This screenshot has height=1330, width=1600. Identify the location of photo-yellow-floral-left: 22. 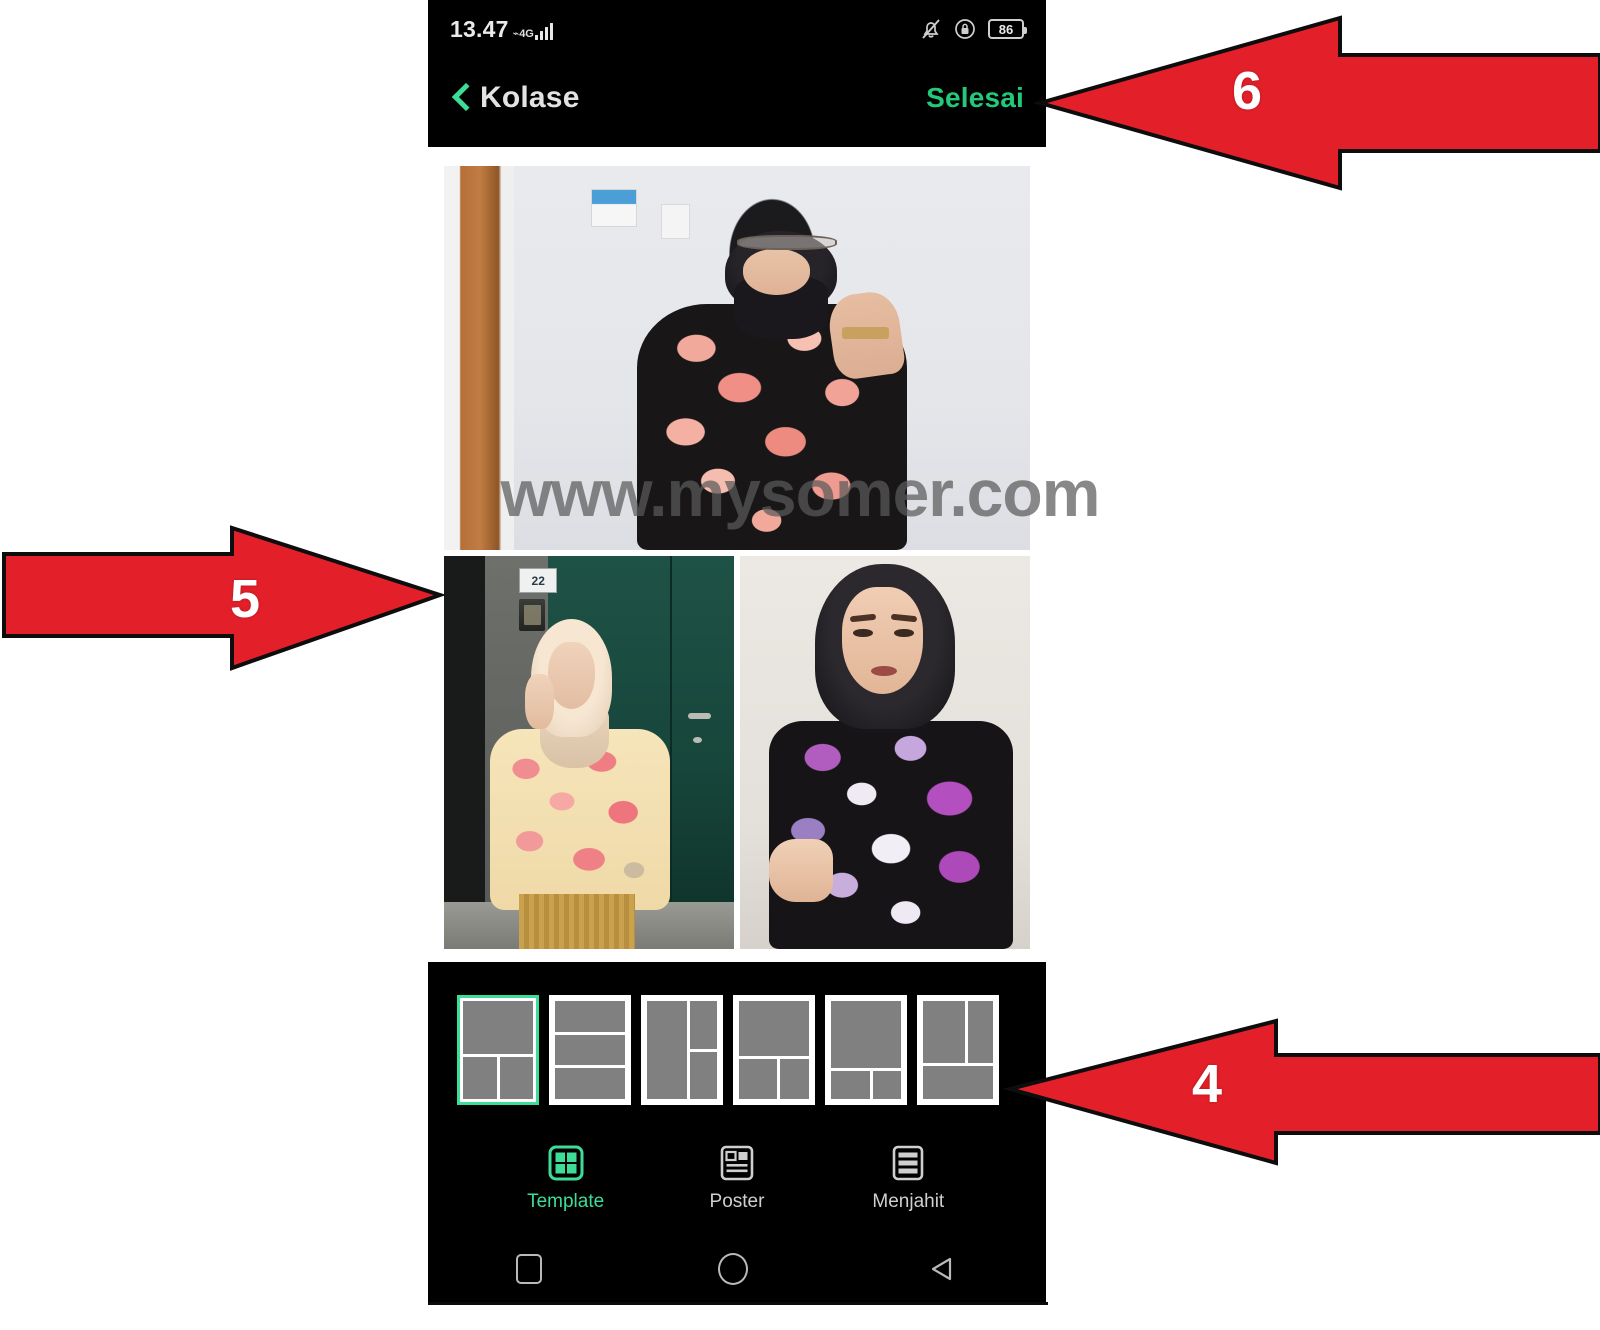
(589, 752).